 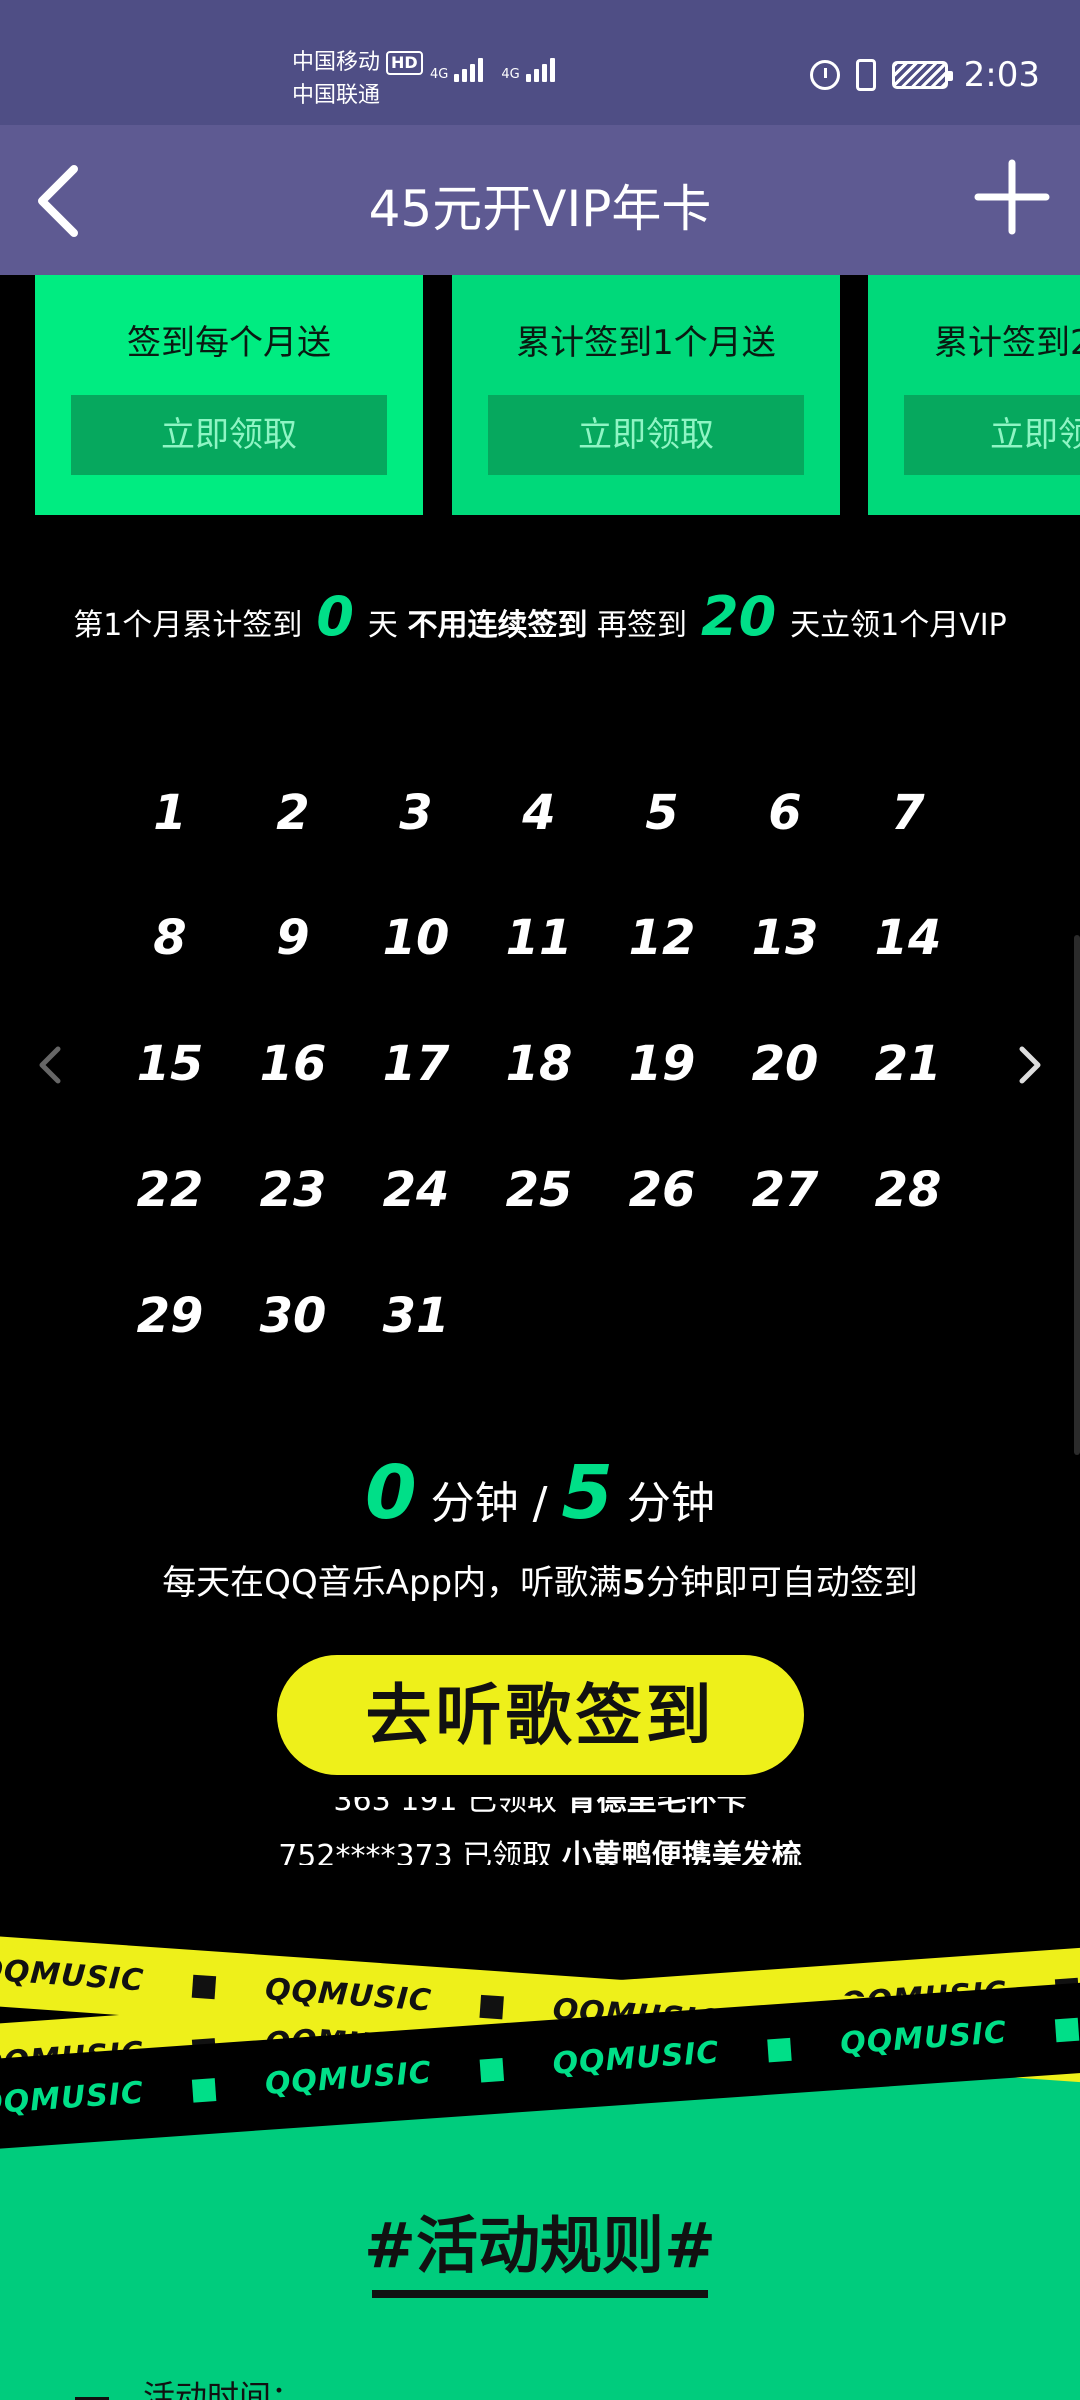 I want to click on rules-title: #活动规则#, so click(x=540, y=2245).